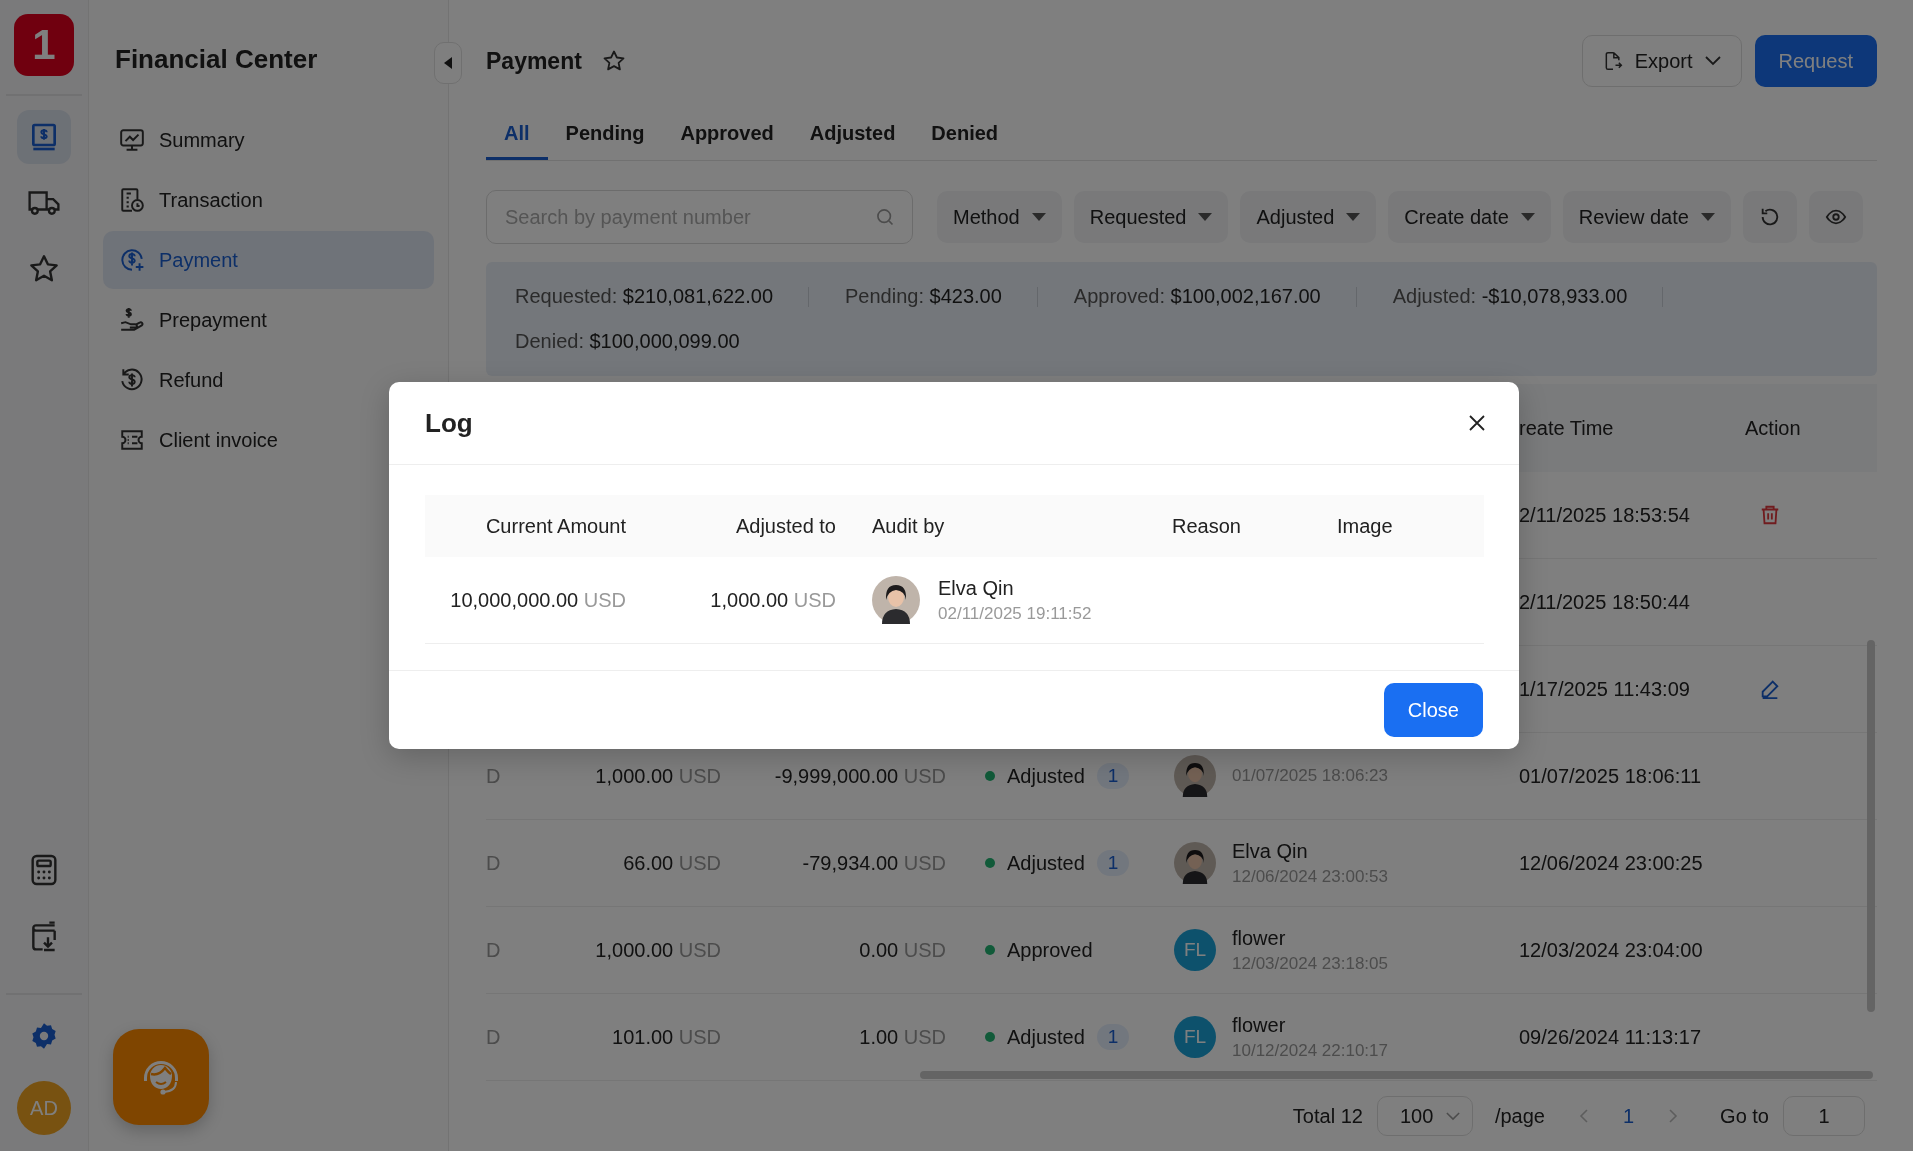 Image resolution: width=1913 pixels, height=1151 pixels. I want to click on calculator-icon, so click(44, 870).